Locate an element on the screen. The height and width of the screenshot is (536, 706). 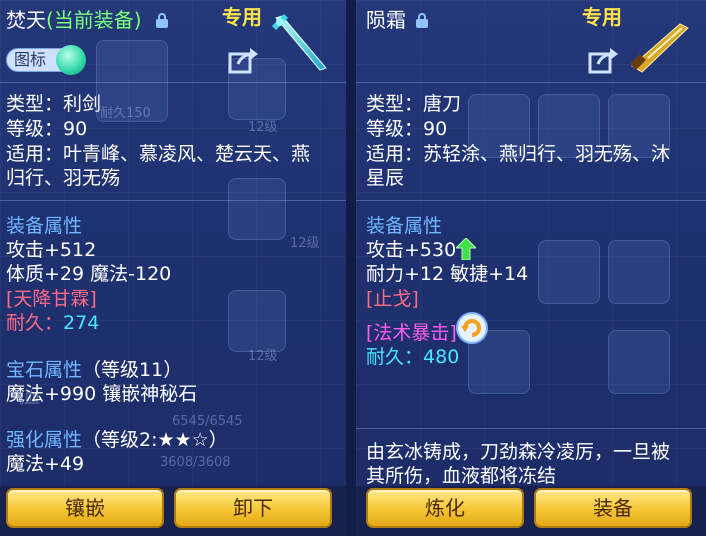
enh-line: 强化属性（等级2:★★☆） is located at coordinates (117, 440).